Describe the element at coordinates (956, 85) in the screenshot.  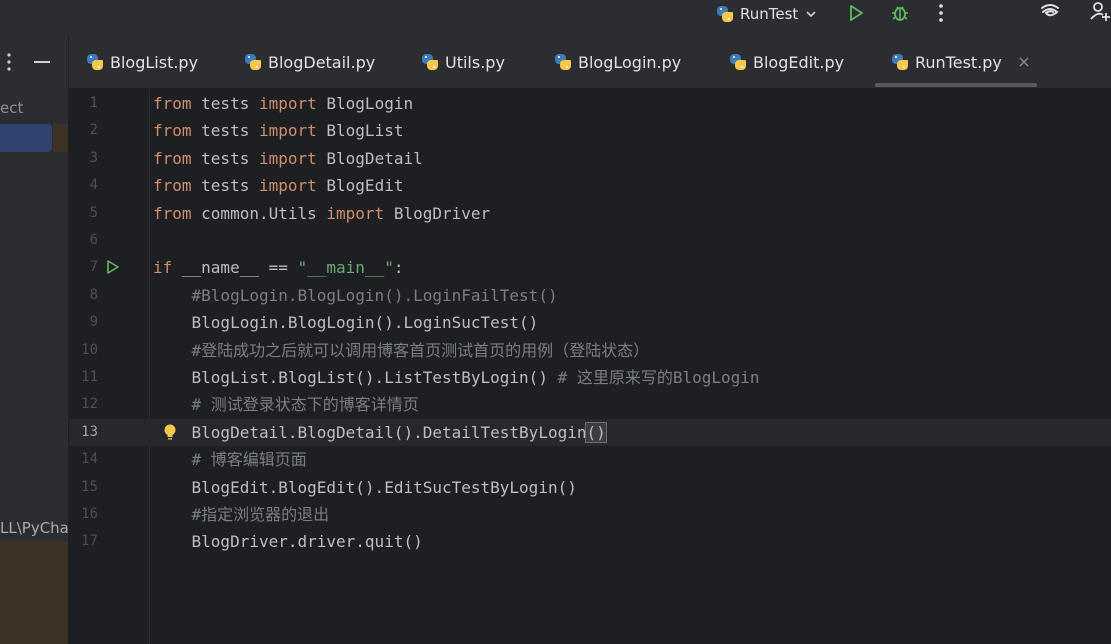
I see `active-tab-indicator` at that location.